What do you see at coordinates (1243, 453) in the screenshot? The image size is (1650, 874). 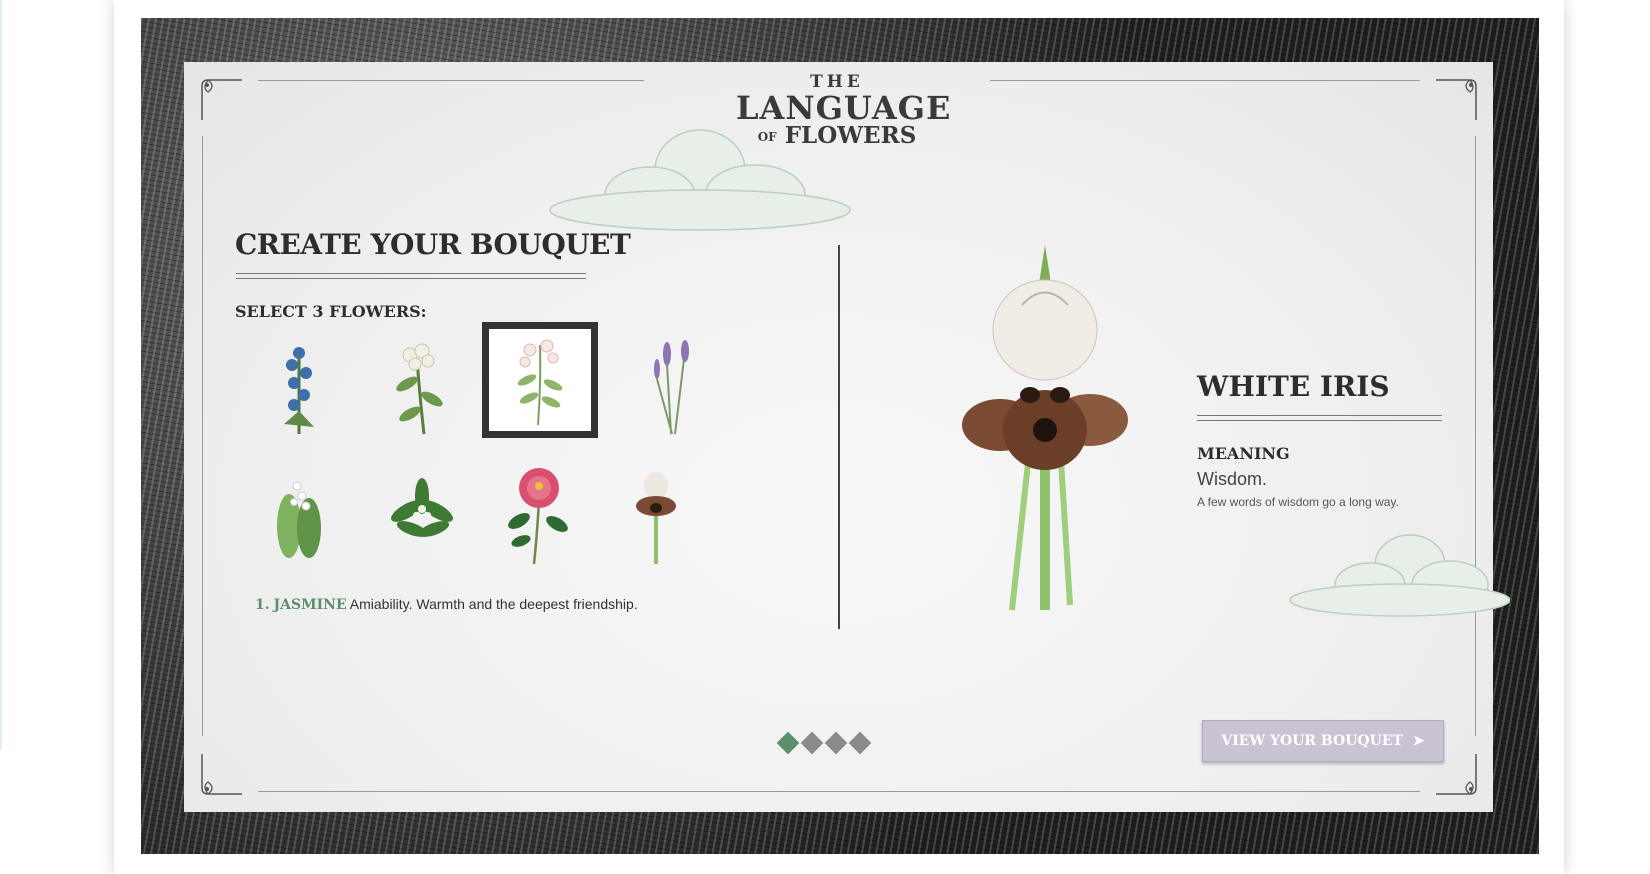 I see `meaning-label: MEANING` at bounding box center [1243, 453].